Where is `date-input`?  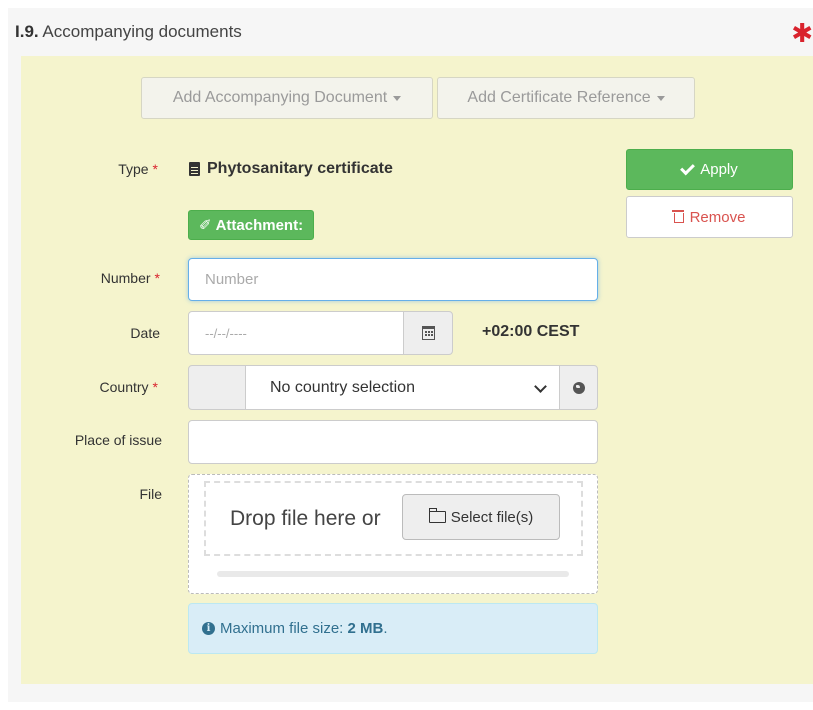
date-input is located at coordinates (296, 333).